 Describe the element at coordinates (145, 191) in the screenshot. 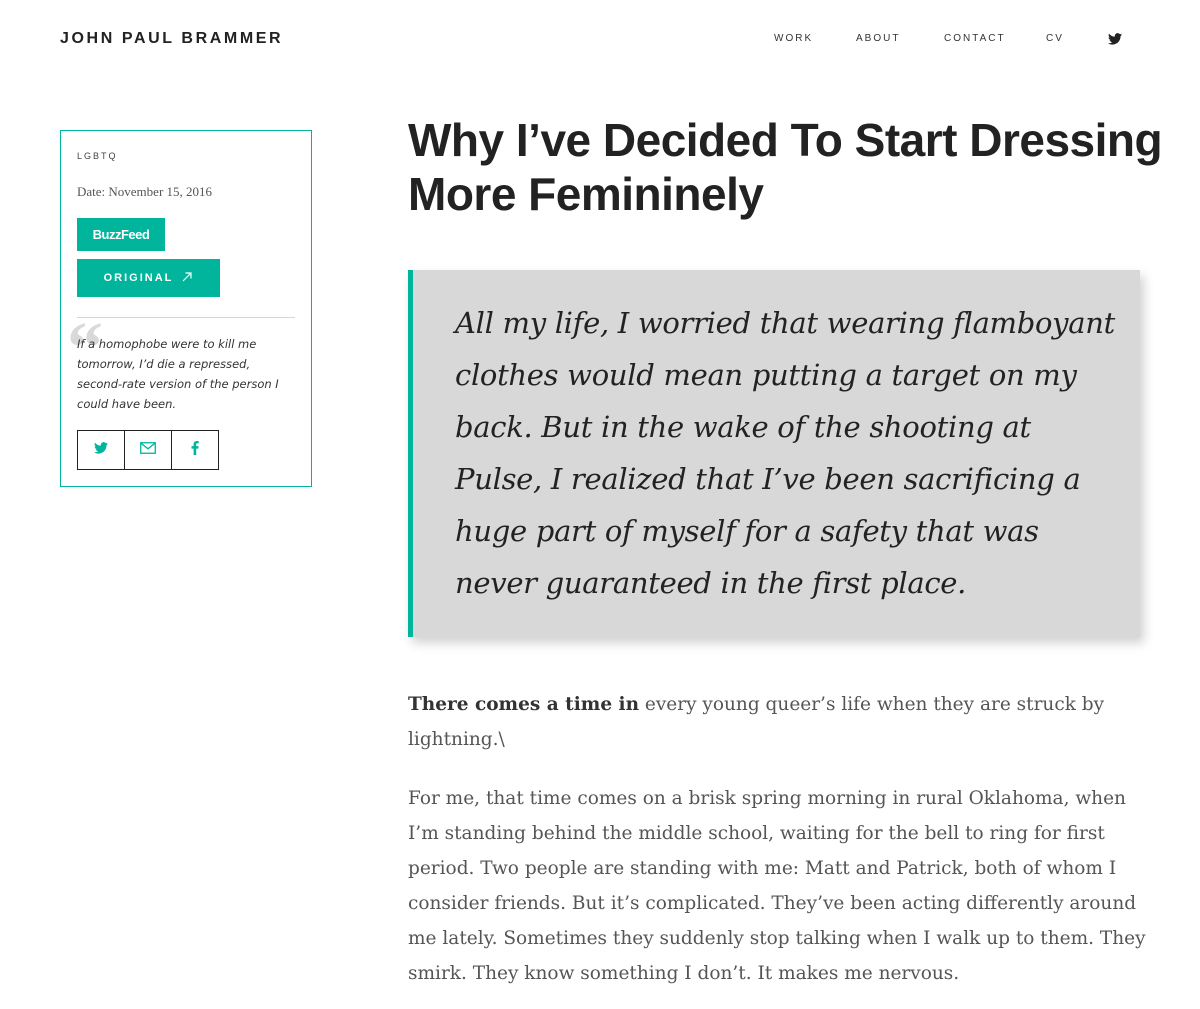

I see `publish-date: Date: November 15, 2016` at that location.